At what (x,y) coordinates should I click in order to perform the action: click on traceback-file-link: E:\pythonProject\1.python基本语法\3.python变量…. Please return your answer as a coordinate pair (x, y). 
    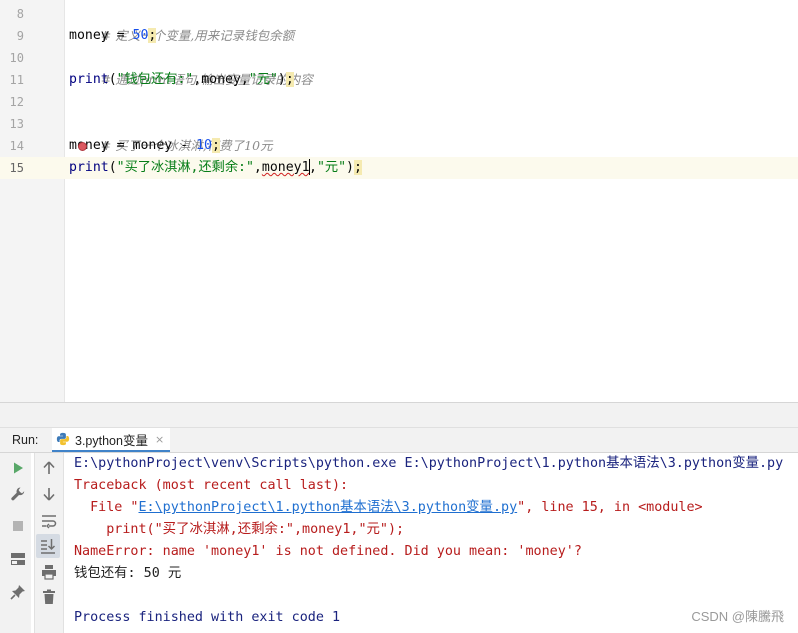
    Looking at the image, I should click on (328, 507).